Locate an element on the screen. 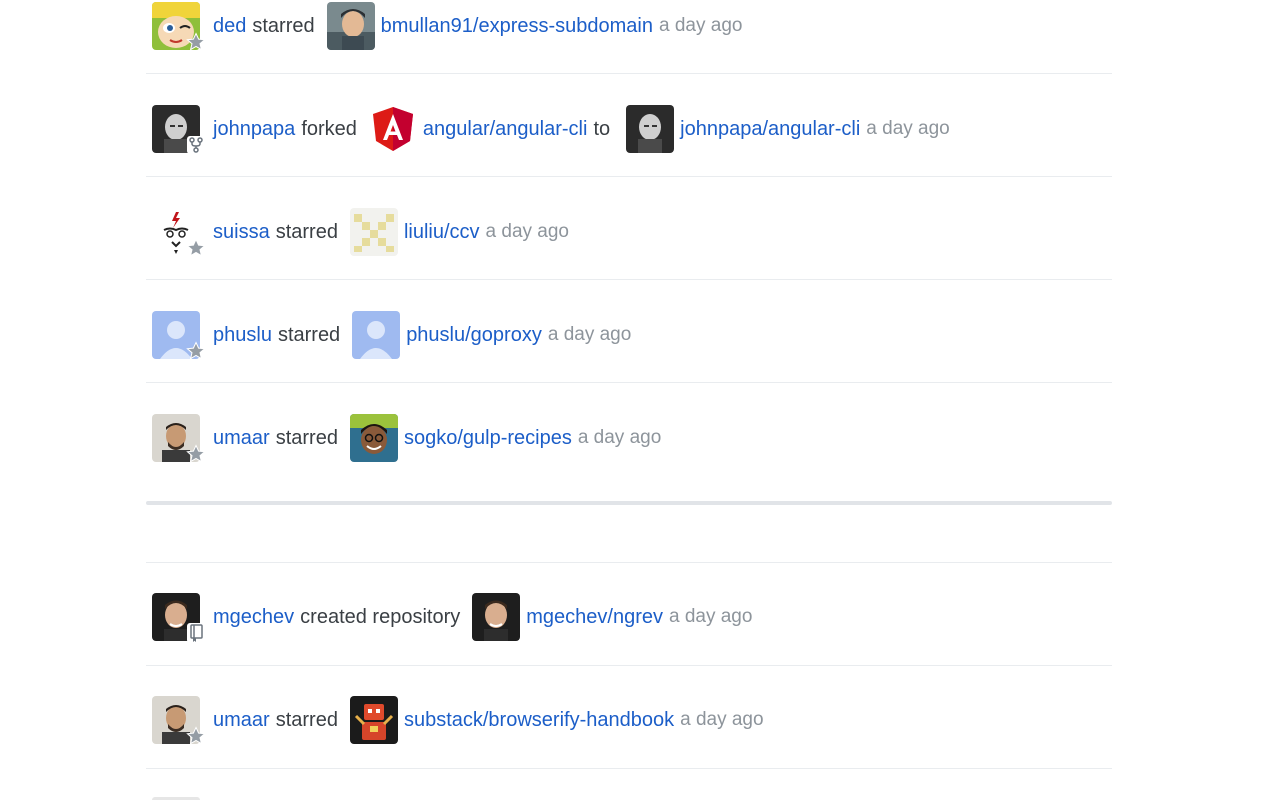  feed-event: phuslu starred phuslu/goproxy a day ago is located at coordinates (629, 335).